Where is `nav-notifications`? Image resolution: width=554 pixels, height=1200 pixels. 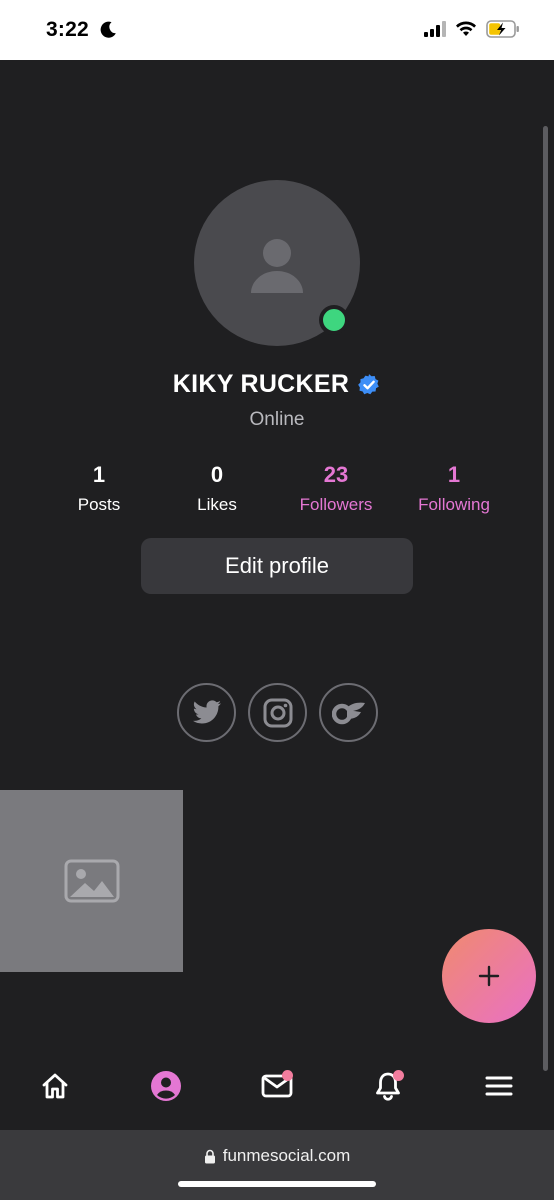 nav-notifications is located at coordinates (388, 1086).